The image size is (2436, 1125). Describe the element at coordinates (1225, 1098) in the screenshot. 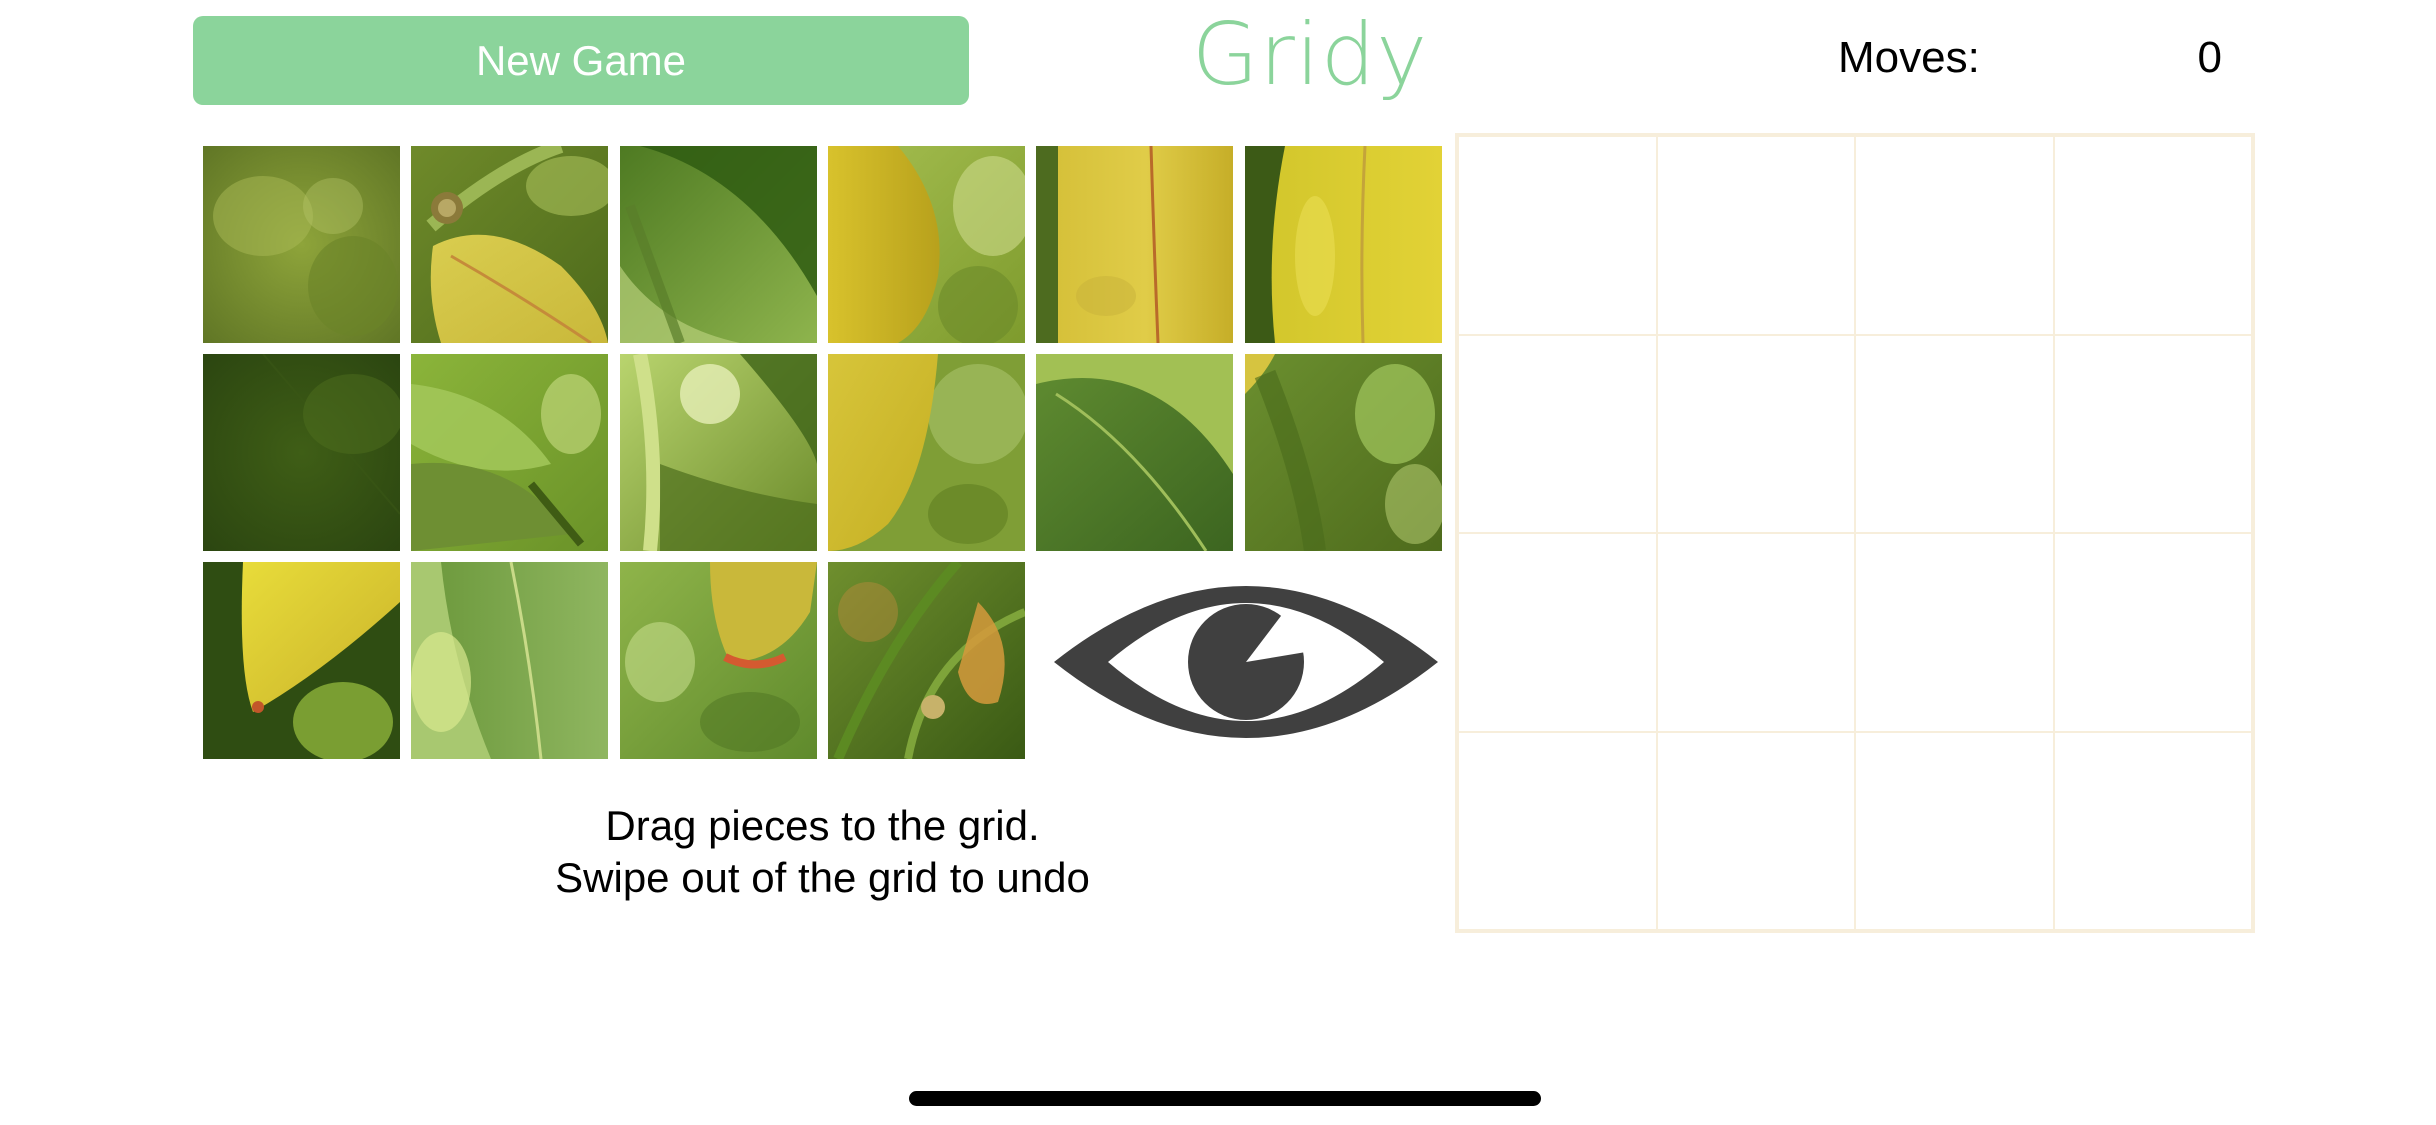

I see `home-indicator` at that location.